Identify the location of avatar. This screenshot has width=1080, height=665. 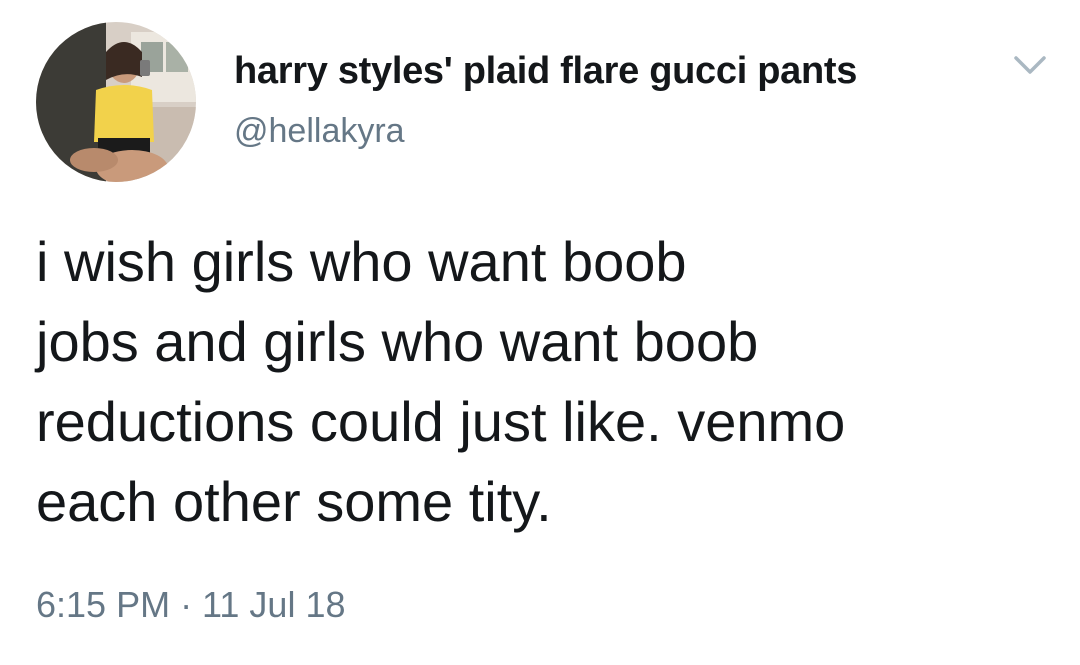
(116, 102).